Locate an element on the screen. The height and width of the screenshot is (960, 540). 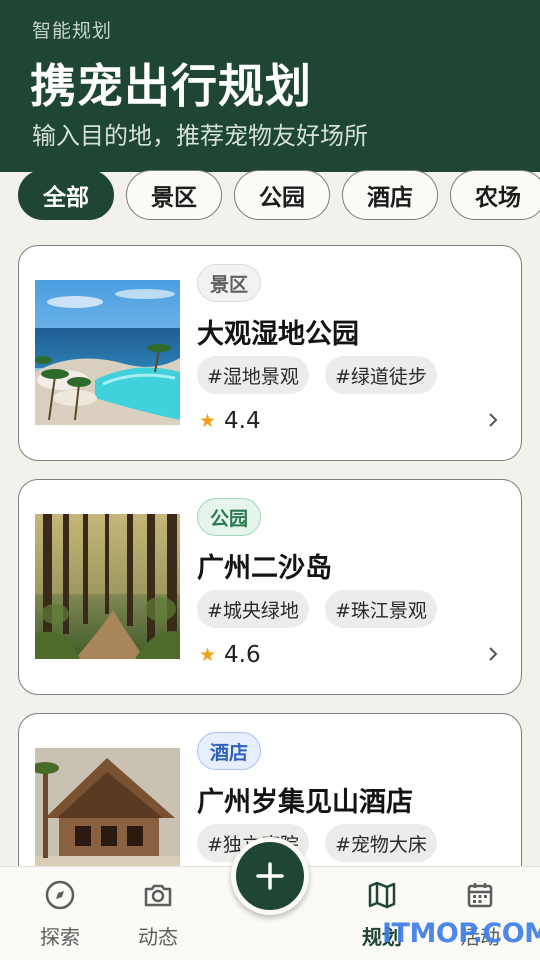
category-filter-bar: 全部 景区 公园 酒店 农场 is located at coordinates (270, 196).